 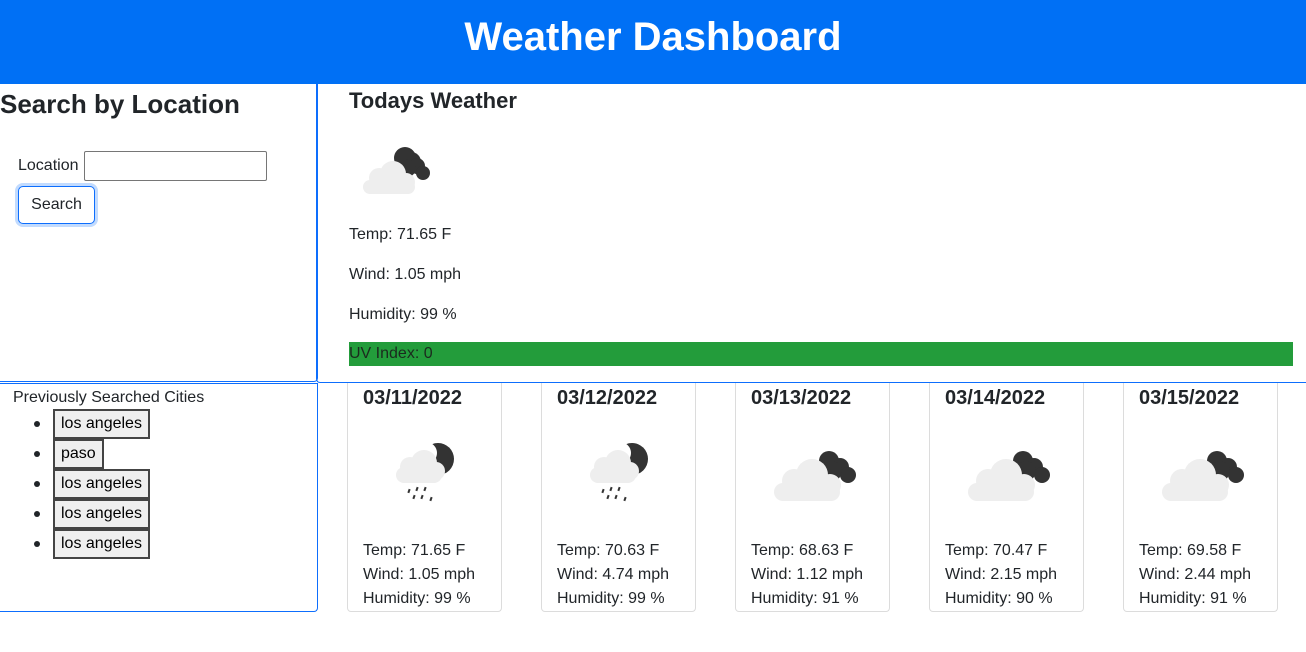 I want to click on forecast-date: 03/14/2022, so click(x=995, y=398).